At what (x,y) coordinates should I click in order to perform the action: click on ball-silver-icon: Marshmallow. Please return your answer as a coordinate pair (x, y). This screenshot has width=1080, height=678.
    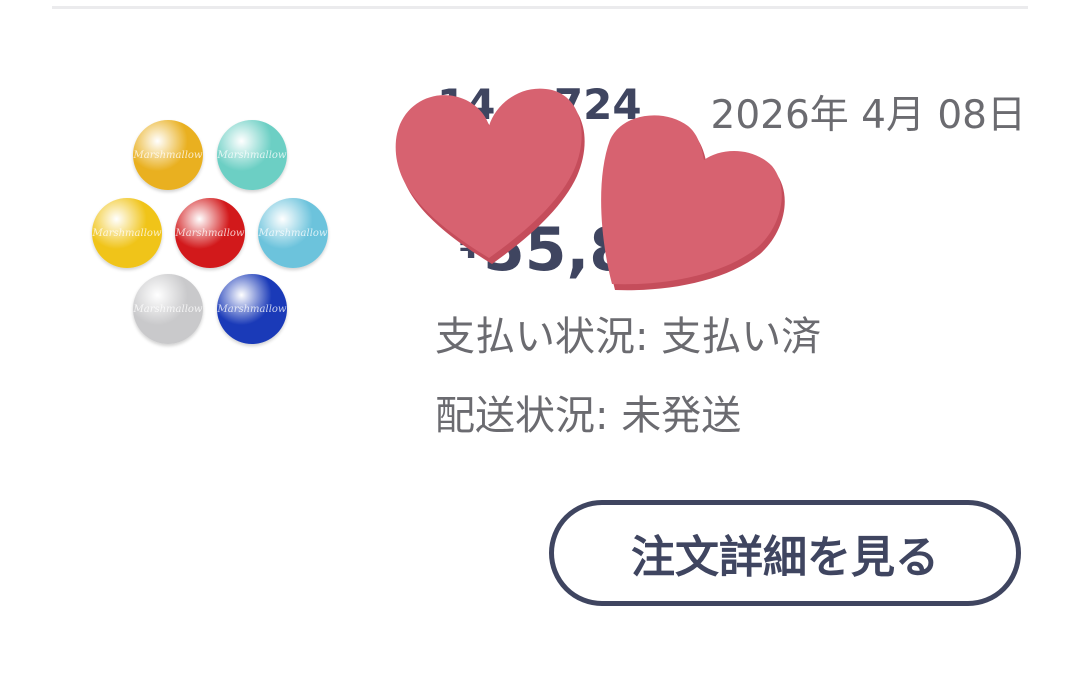
    Looking at the image, I should click on (168, 309).